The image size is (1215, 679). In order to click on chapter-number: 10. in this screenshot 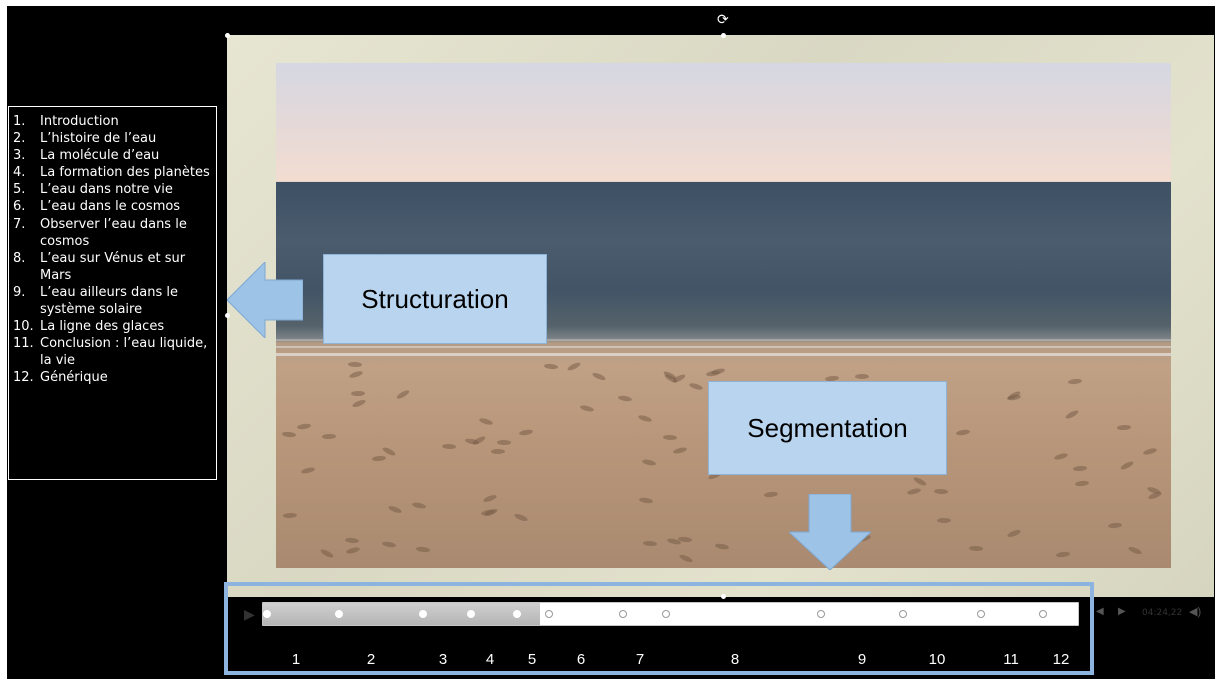, I will do `click(23, 327)`.